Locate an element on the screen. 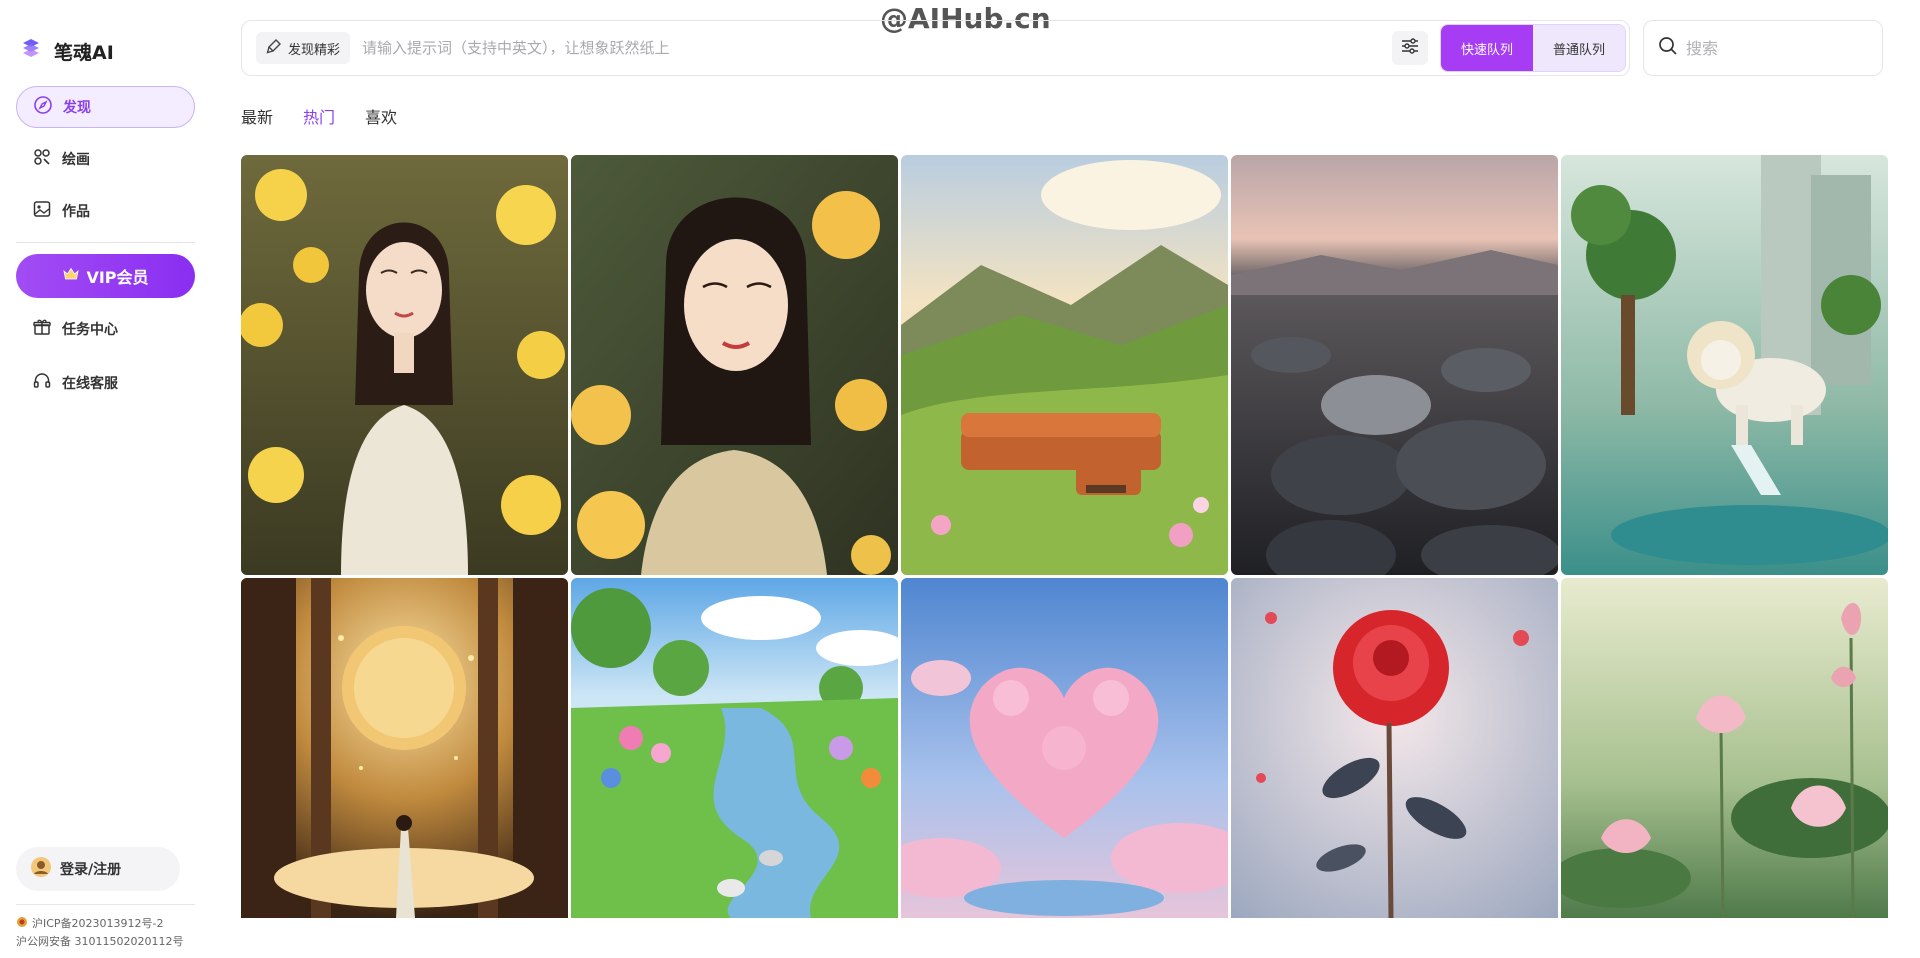  settings-button is located at coordinates (1410, 48).